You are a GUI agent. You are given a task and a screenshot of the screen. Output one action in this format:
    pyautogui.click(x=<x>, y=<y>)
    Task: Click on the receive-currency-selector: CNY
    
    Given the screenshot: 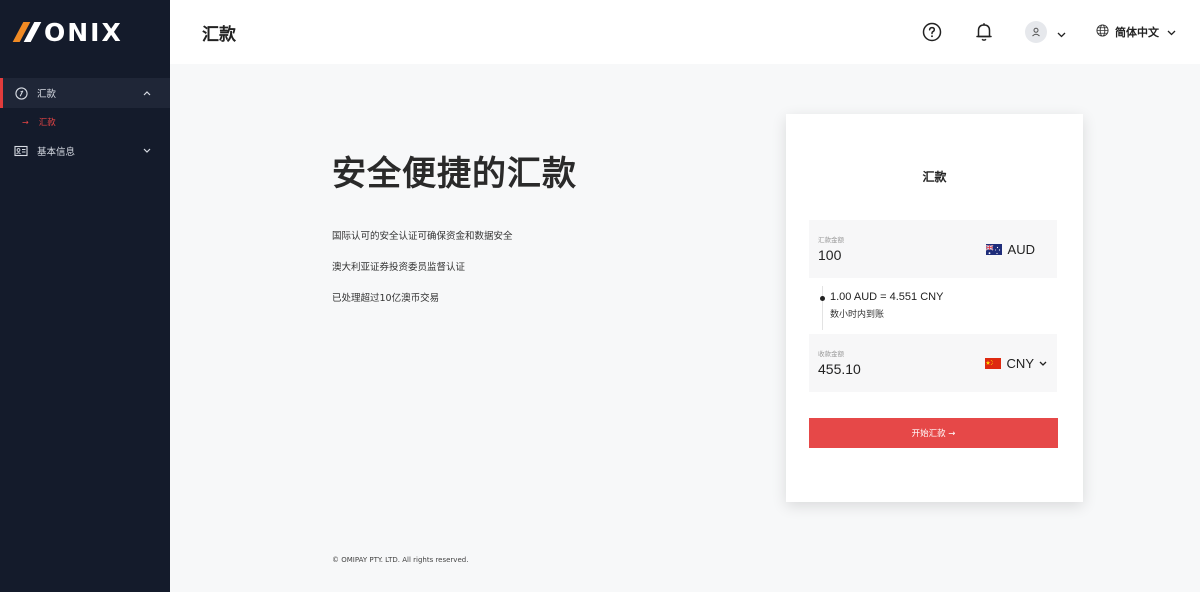 What is the action you would take?
    pyautogui.click(x=1015, y=363)
    